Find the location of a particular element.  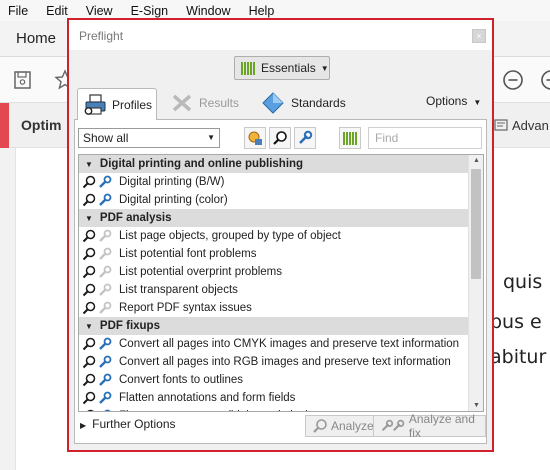

doc-text-line: abitur is located at coordinates (518, 357).